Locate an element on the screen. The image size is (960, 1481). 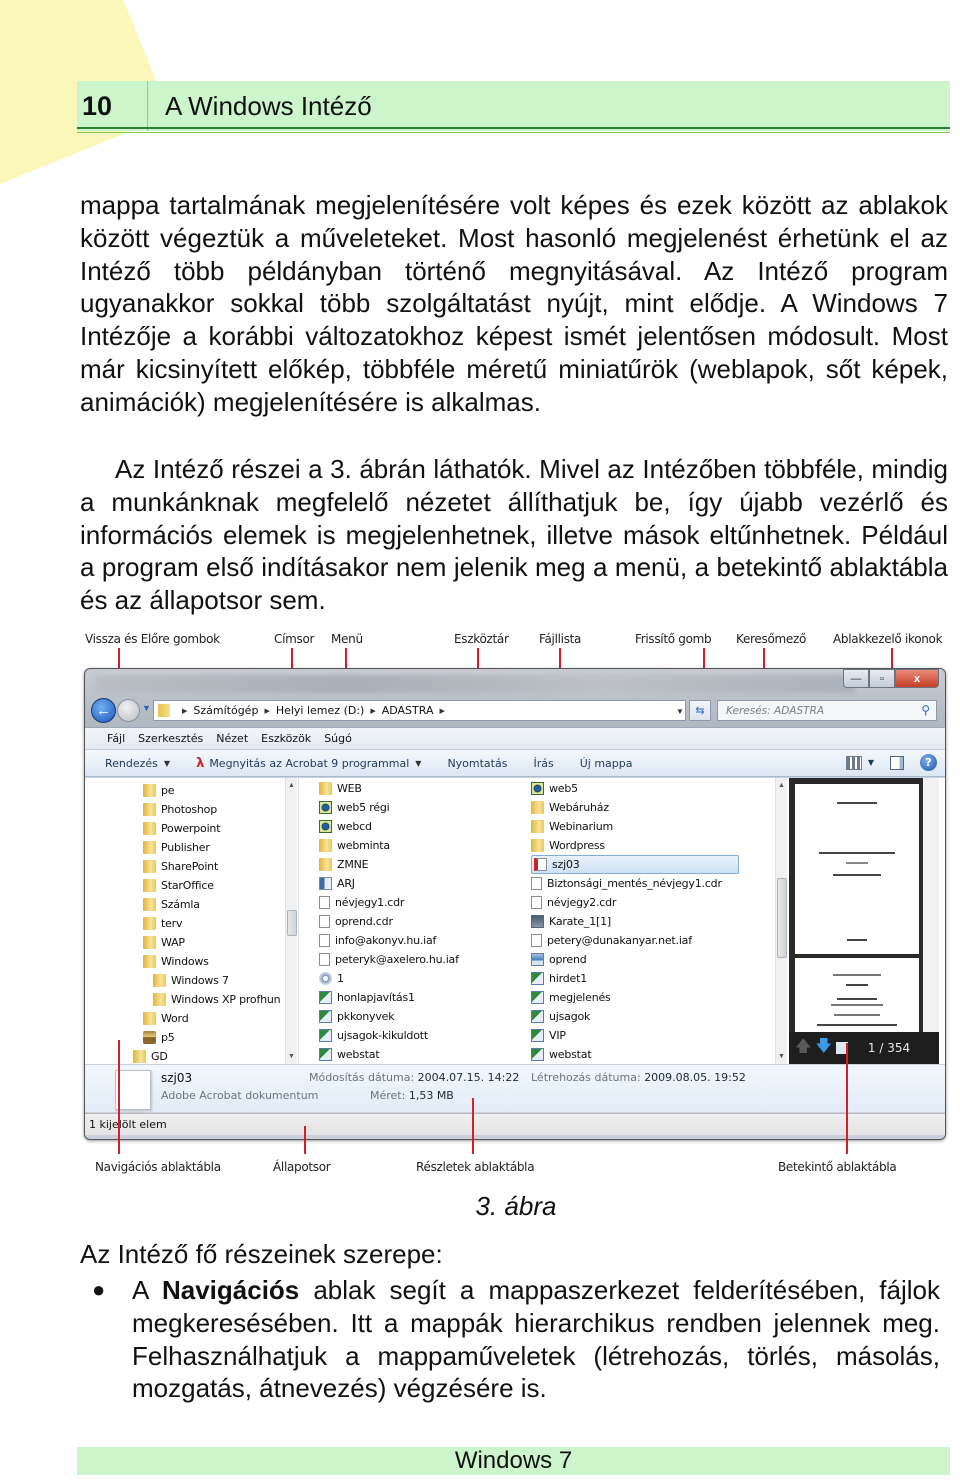
menu-help: Súgó is located at coordinates (338, 738).